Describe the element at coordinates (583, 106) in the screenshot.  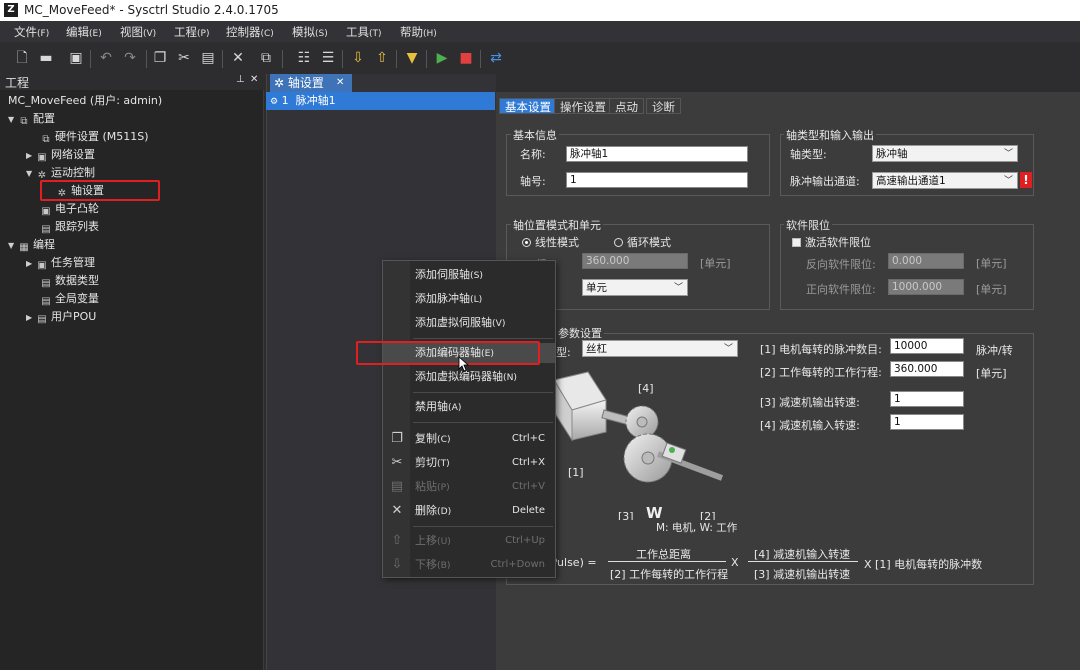
I see `tab-operation: 操作设置` at that location.